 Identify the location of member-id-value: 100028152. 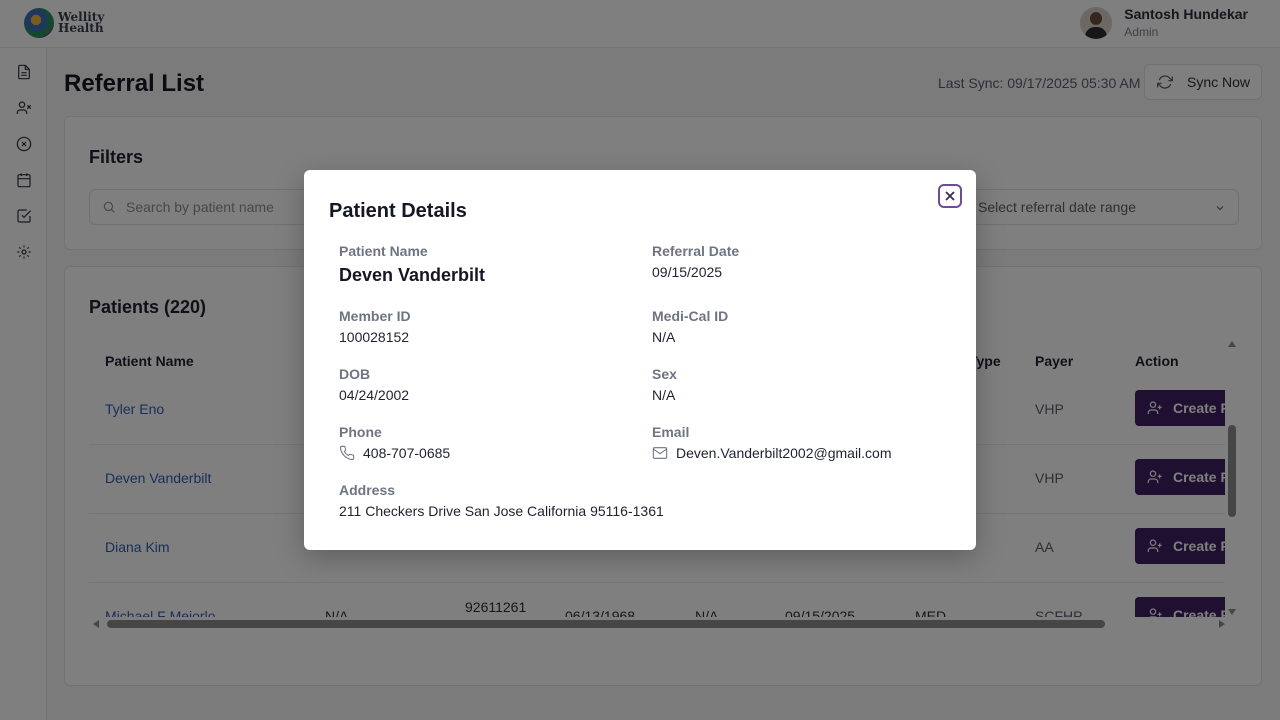
(374, 337).